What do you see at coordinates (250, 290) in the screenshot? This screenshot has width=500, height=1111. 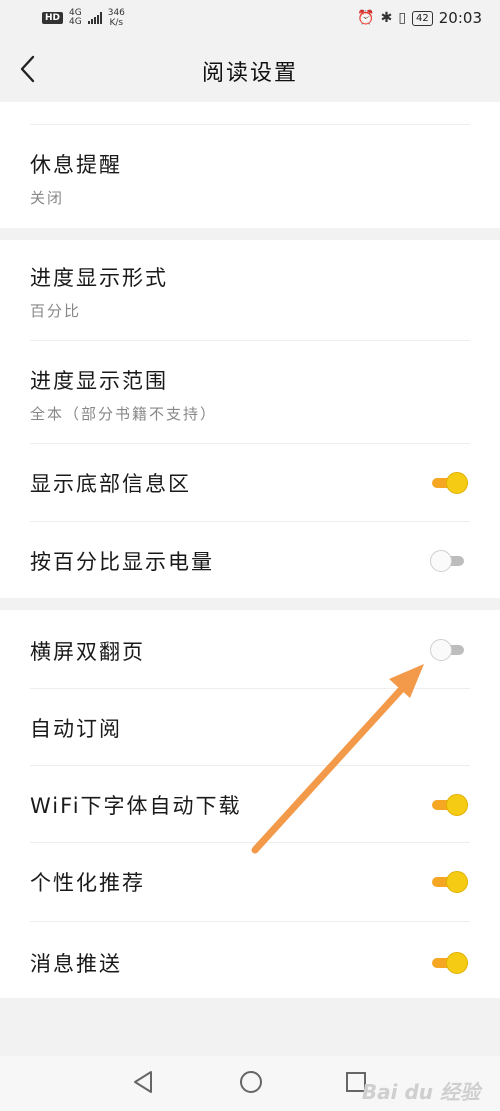 I see `setting-progress-format: 进度显示形式 百分比` at bounding box center [250, 290].